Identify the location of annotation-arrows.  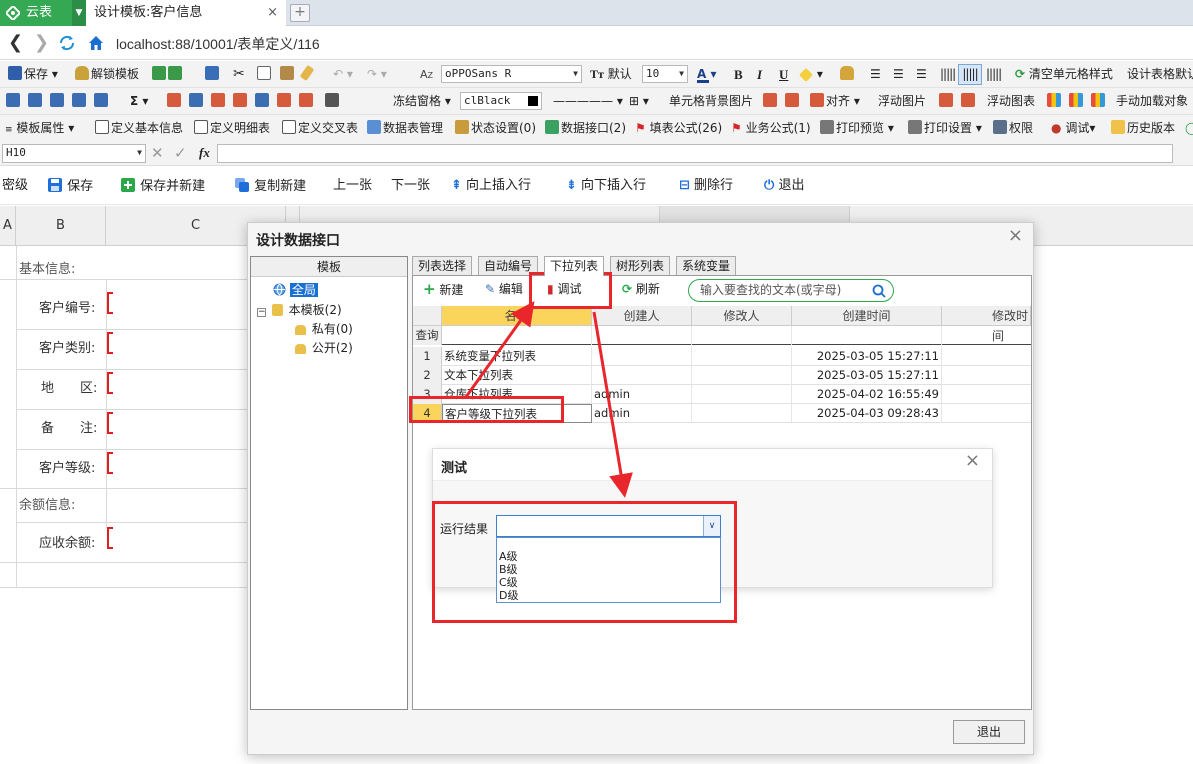
(548, 399).